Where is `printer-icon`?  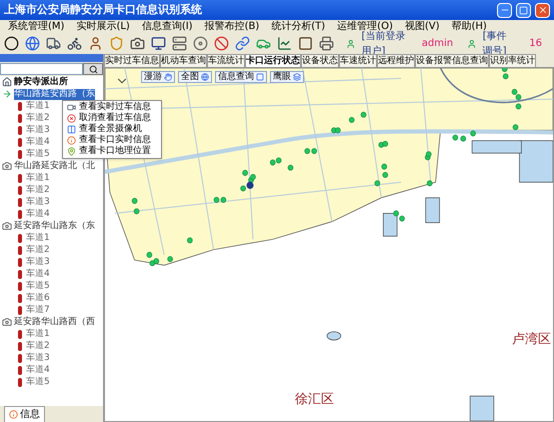 printer-icon is located at coordinates (326, 43).